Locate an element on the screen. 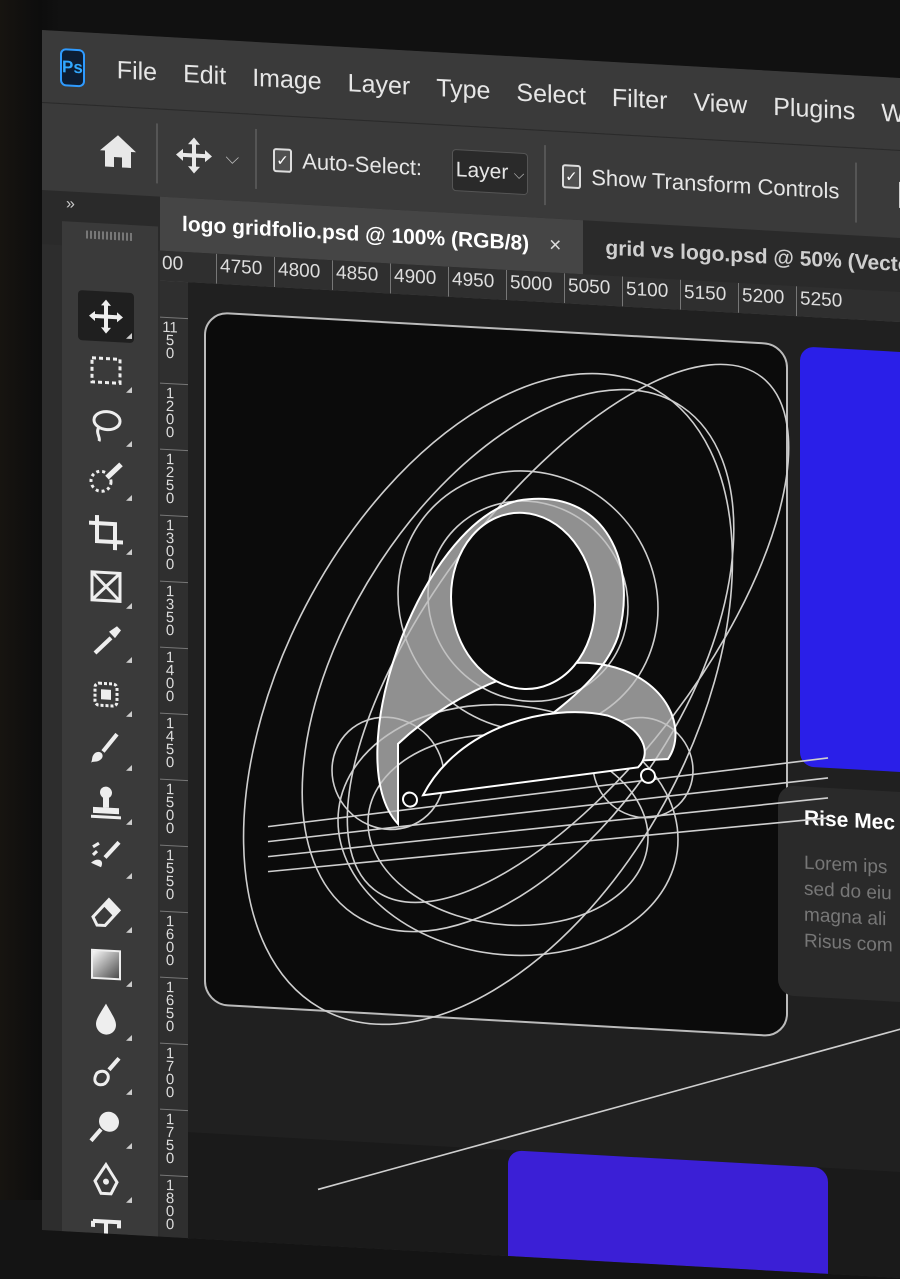 The height and width of the screenshot is (1279, 900). healing-icon is located at coordinates (106, 694).